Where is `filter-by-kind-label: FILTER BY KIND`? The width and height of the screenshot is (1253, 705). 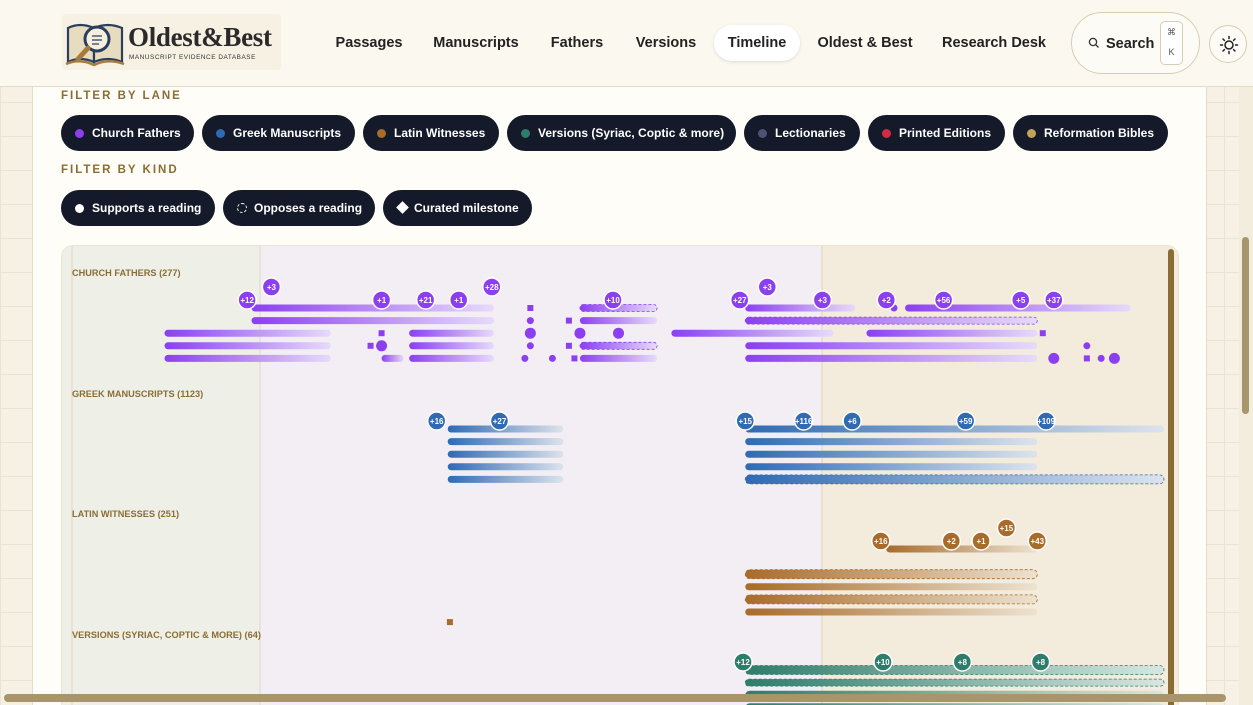
filter-by-kind-label: FILTER BY KIND is located at coordinates (120, 170).